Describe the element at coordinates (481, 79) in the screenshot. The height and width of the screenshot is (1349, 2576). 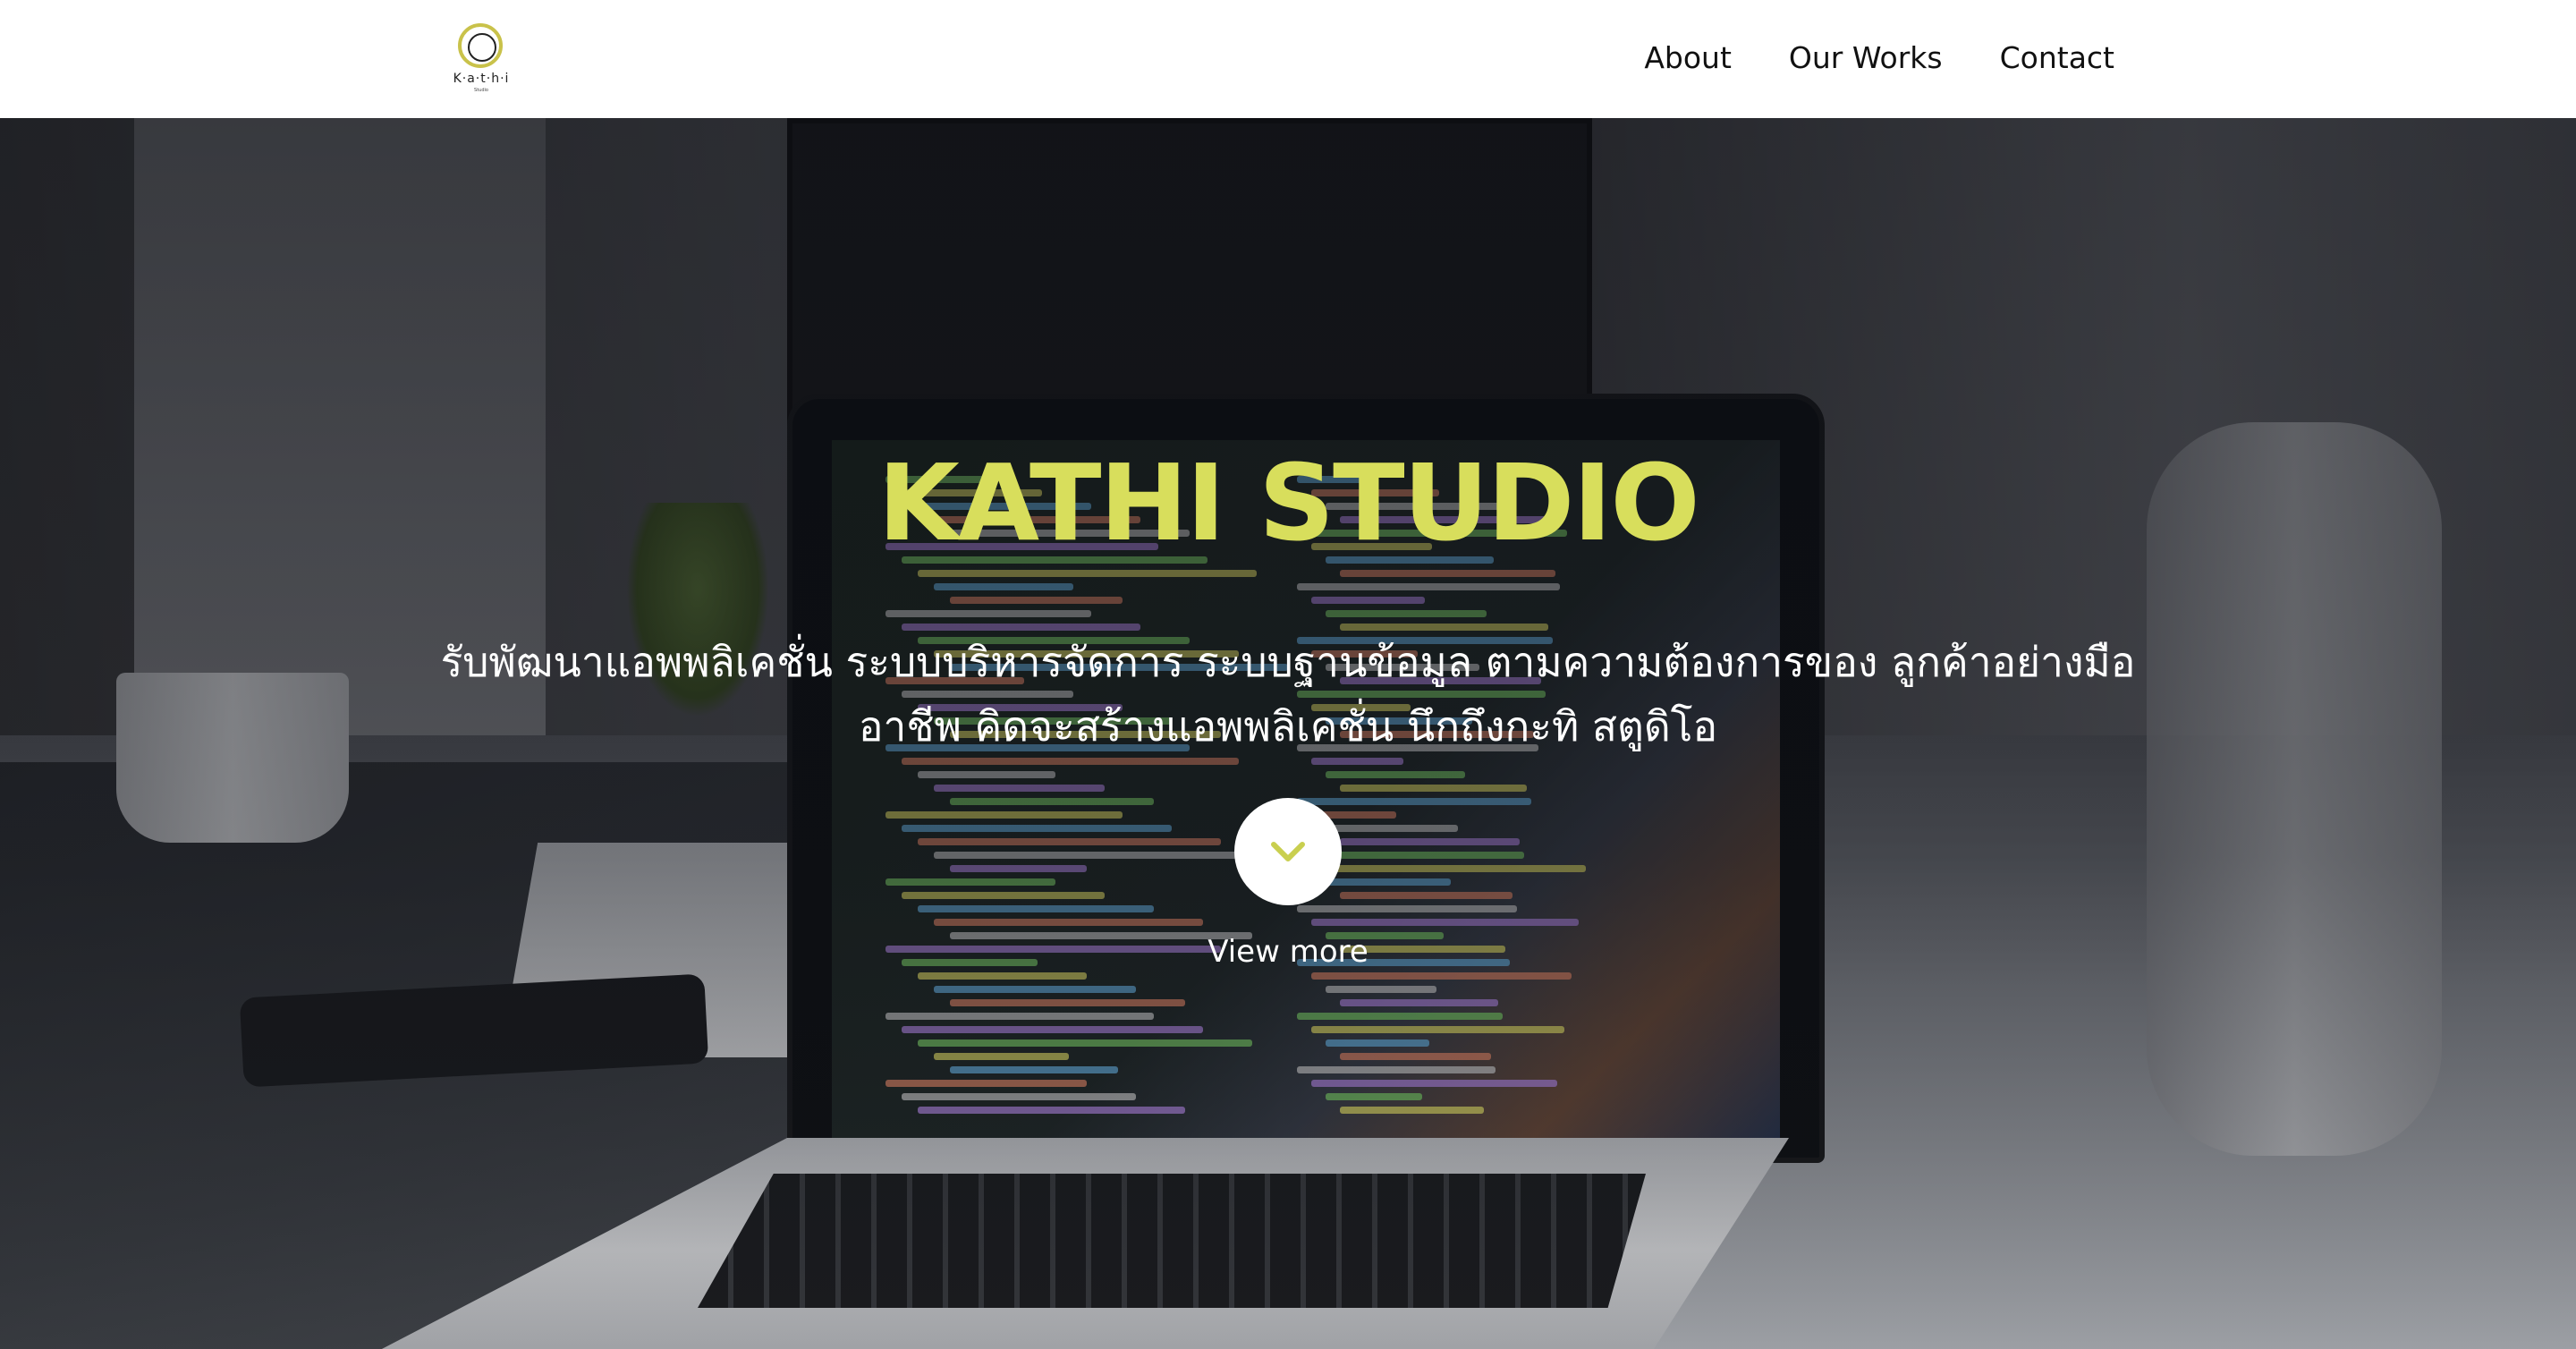
I see `logo-text: K·a·t·h·i` at that location.